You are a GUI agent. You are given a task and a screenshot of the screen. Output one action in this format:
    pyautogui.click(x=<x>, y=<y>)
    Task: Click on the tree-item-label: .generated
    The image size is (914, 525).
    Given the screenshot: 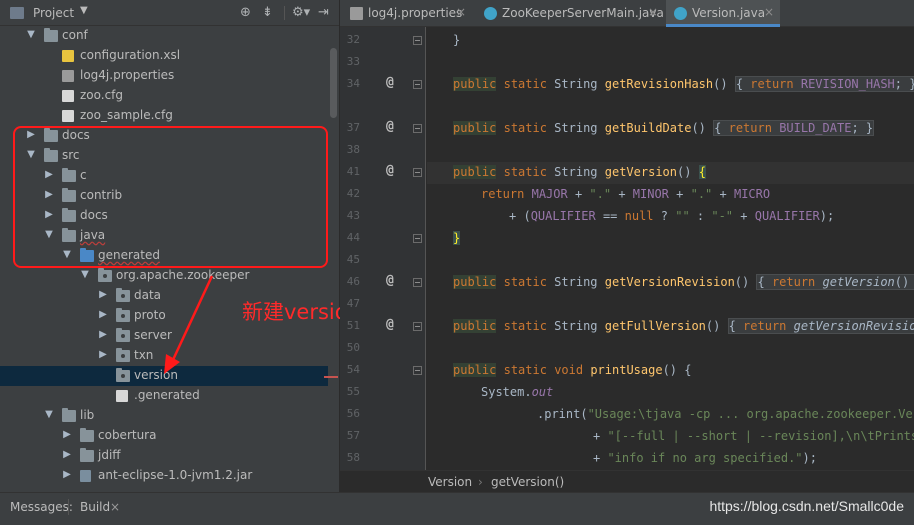 What is the action you would take?
    pyautogui.click(x=167, y=395)
    